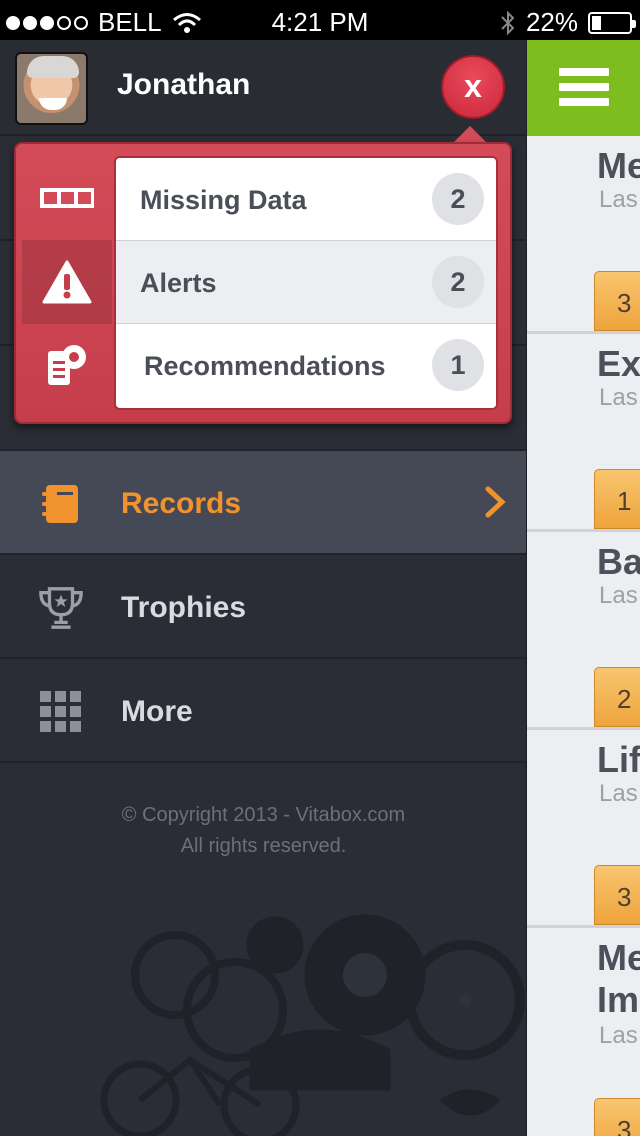  I want to click on profile-header: Jonathan x, so click(263, 88).